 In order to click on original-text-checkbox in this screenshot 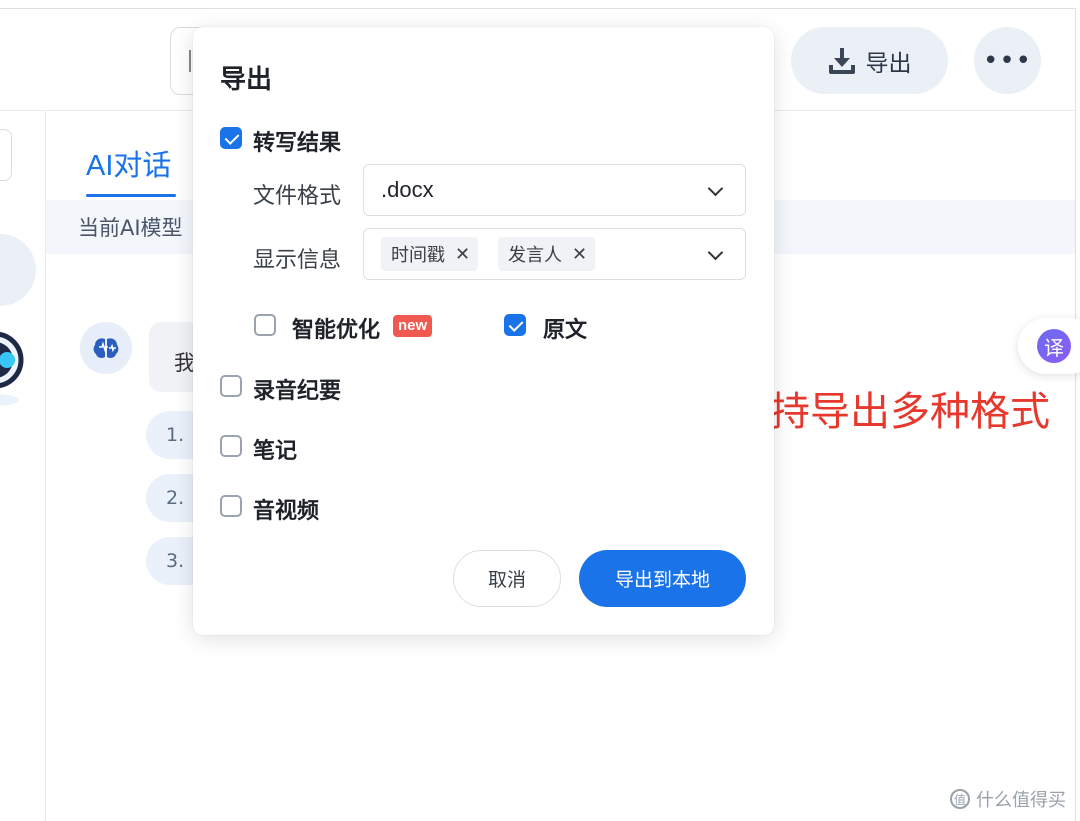, I will do `click(515, 325)`.